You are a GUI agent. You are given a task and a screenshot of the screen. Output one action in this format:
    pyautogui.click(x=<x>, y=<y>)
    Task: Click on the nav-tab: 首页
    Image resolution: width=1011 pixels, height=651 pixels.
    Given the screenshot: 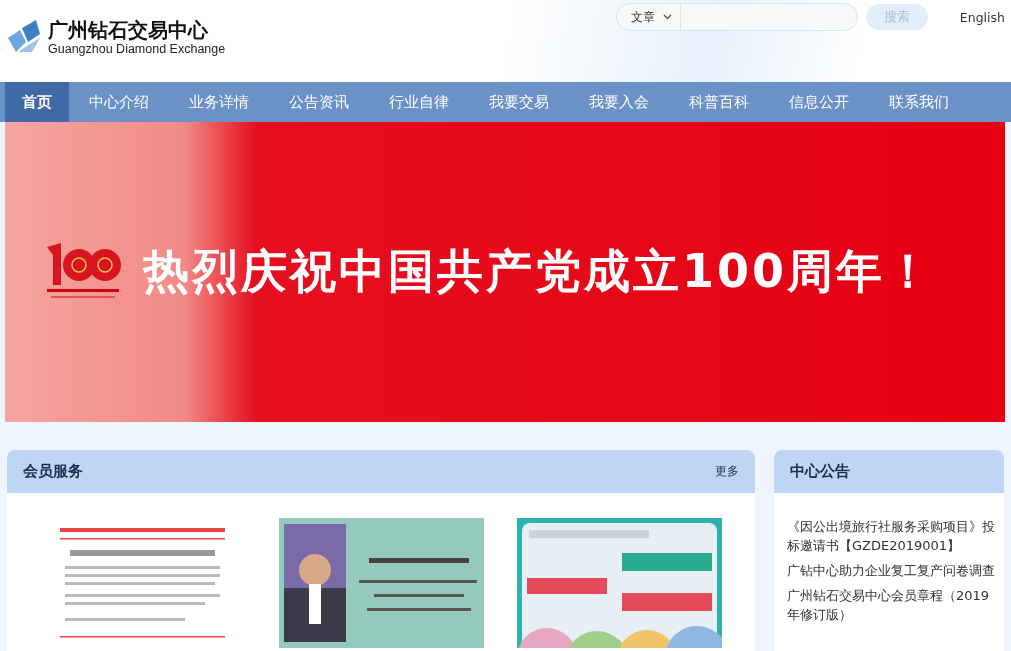 What is the action you would take?
    pyautogui.click(x=37, y=102)
    